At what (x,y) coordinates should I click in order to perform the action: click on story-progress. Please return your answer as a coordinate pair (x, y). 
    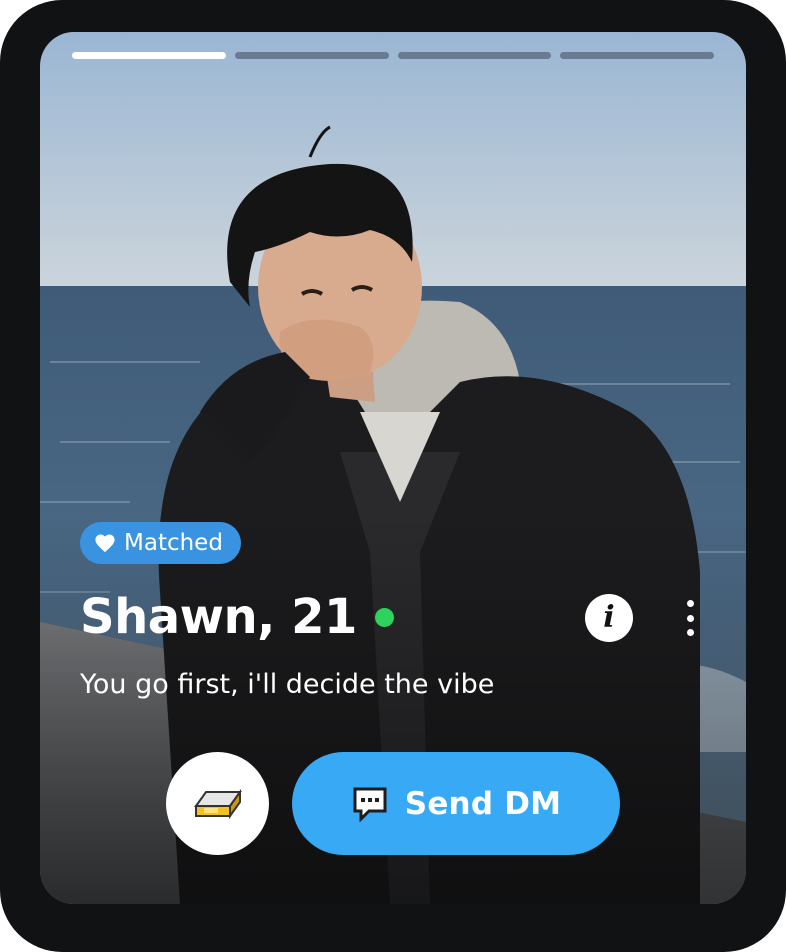
    Looking at the image, I should click on (393, 56).